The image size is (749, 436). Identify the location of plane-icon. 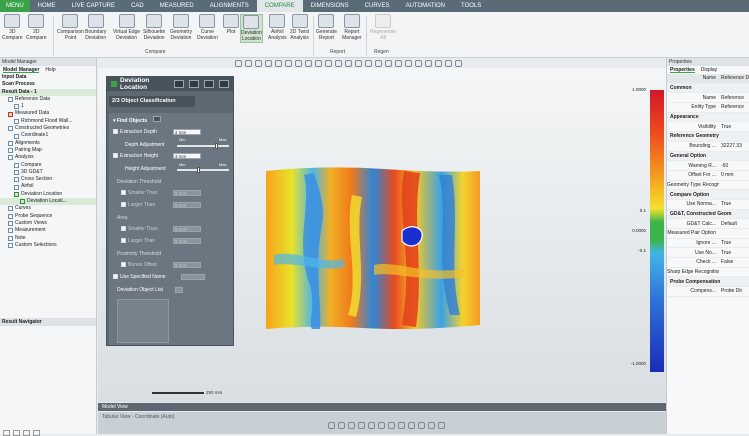
(358, 63).